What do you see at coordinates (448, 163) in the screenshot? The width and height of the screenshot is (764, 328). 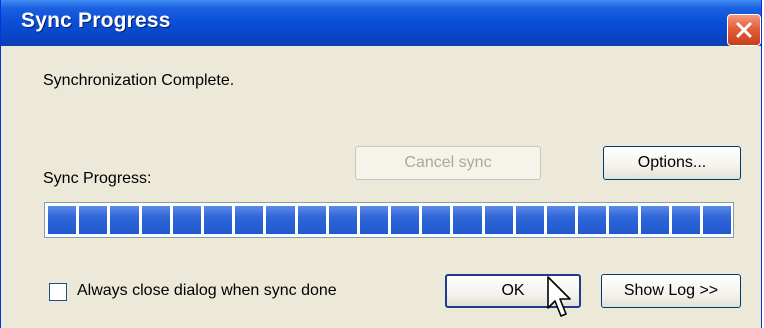 I see `cancel-sync-button: Cancel sync` at bounding box center [448, 163].